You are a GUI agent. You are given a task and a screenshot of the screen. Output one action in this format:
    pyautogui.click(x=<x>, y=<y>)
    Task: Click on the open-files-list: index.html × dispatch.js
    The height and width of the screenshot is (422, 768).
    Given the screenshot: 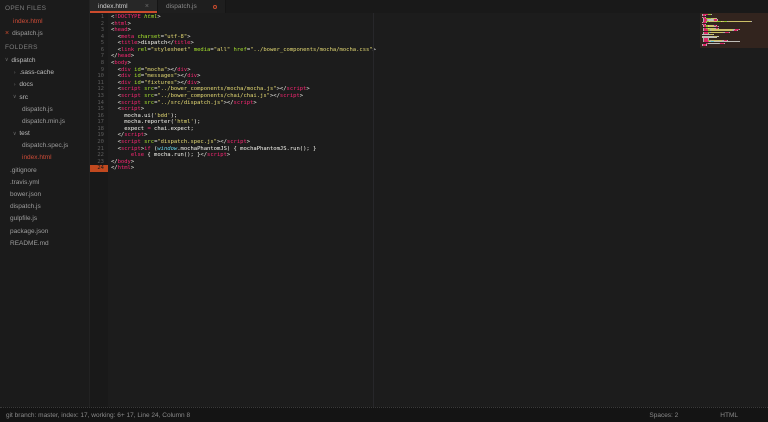 What is the action you would take?
    pyautogui.click(x=44, y=27)
    